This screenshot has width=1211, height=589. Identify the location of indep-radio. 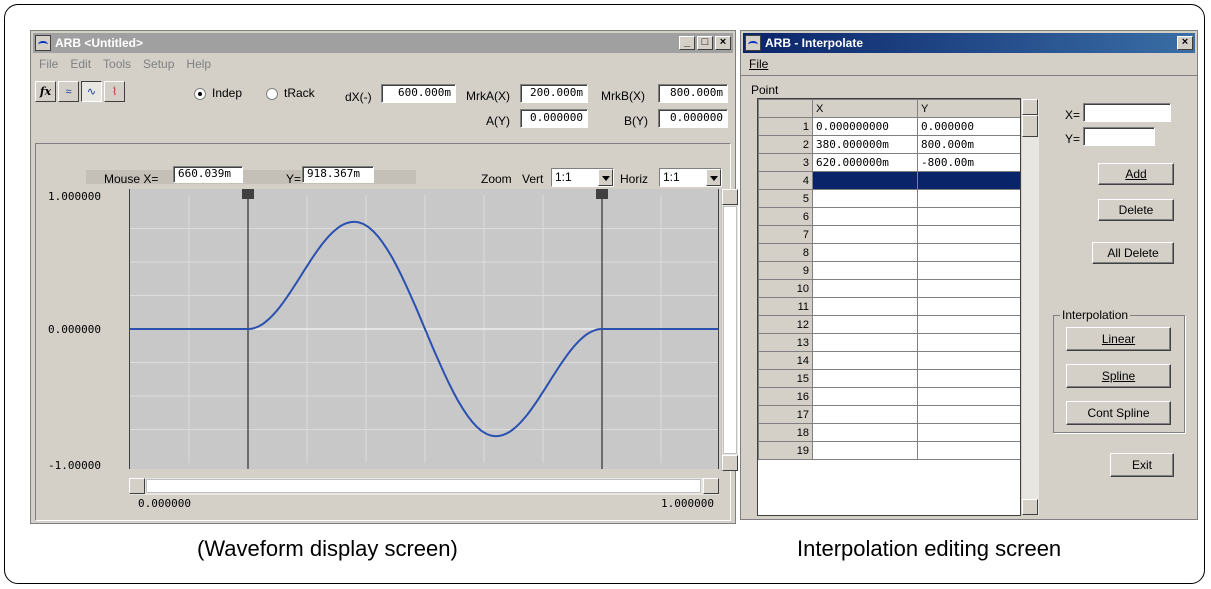
(200, 94).